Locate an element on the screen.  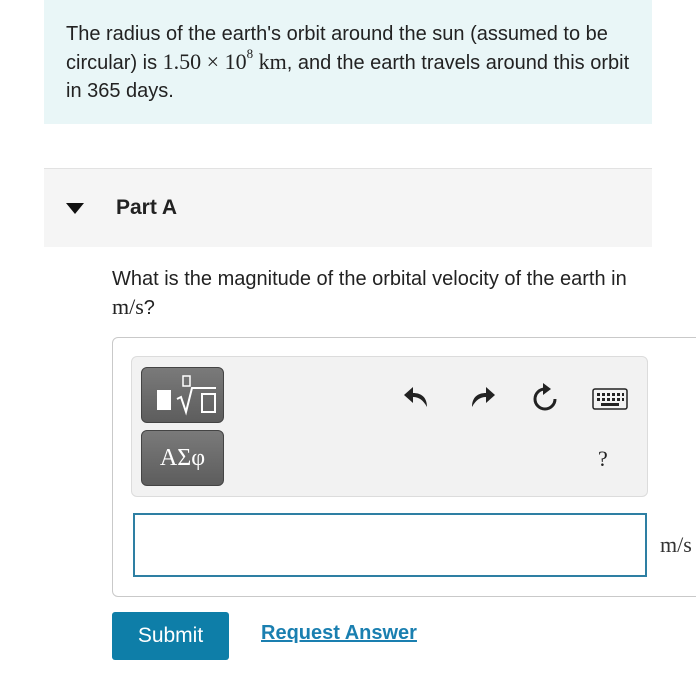
radius-exponent: 8 is located at coordinates (250, 53).